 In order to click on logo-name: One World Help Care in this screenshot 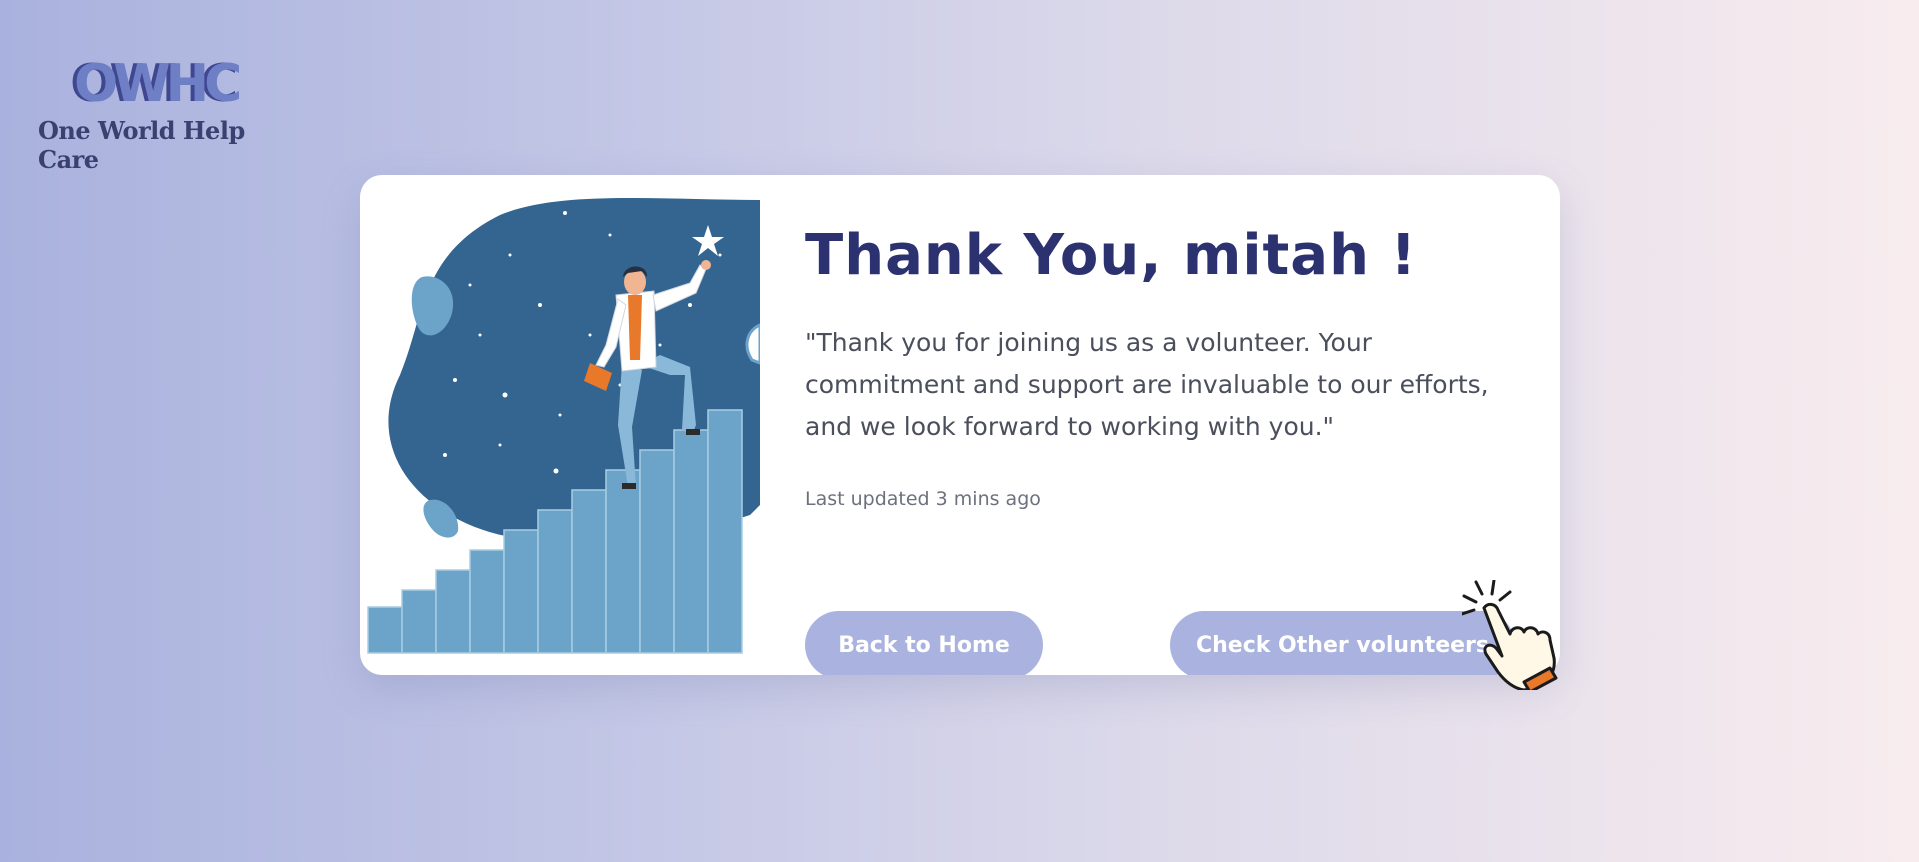, I will do `click(141, 145)`.